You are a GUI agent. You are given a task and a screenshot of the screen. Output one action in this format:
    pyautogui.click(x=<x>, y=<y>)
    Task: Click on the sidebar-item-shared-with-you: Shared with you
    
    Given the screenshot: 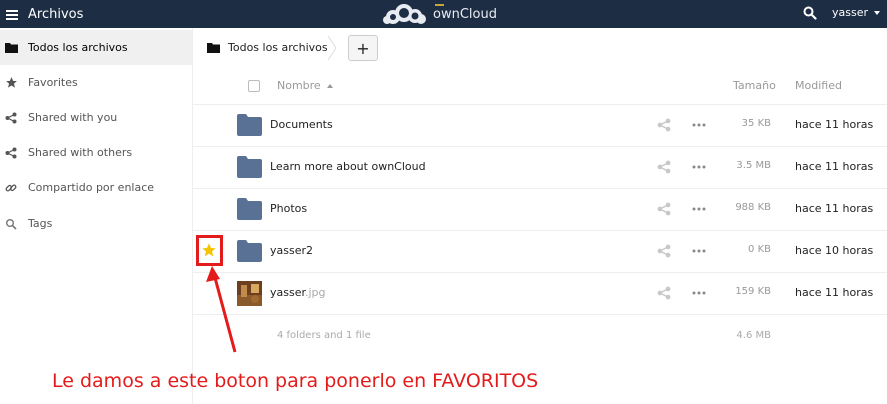 What is the action you would take?
    pyautogui.click(x=96, y=117)
    